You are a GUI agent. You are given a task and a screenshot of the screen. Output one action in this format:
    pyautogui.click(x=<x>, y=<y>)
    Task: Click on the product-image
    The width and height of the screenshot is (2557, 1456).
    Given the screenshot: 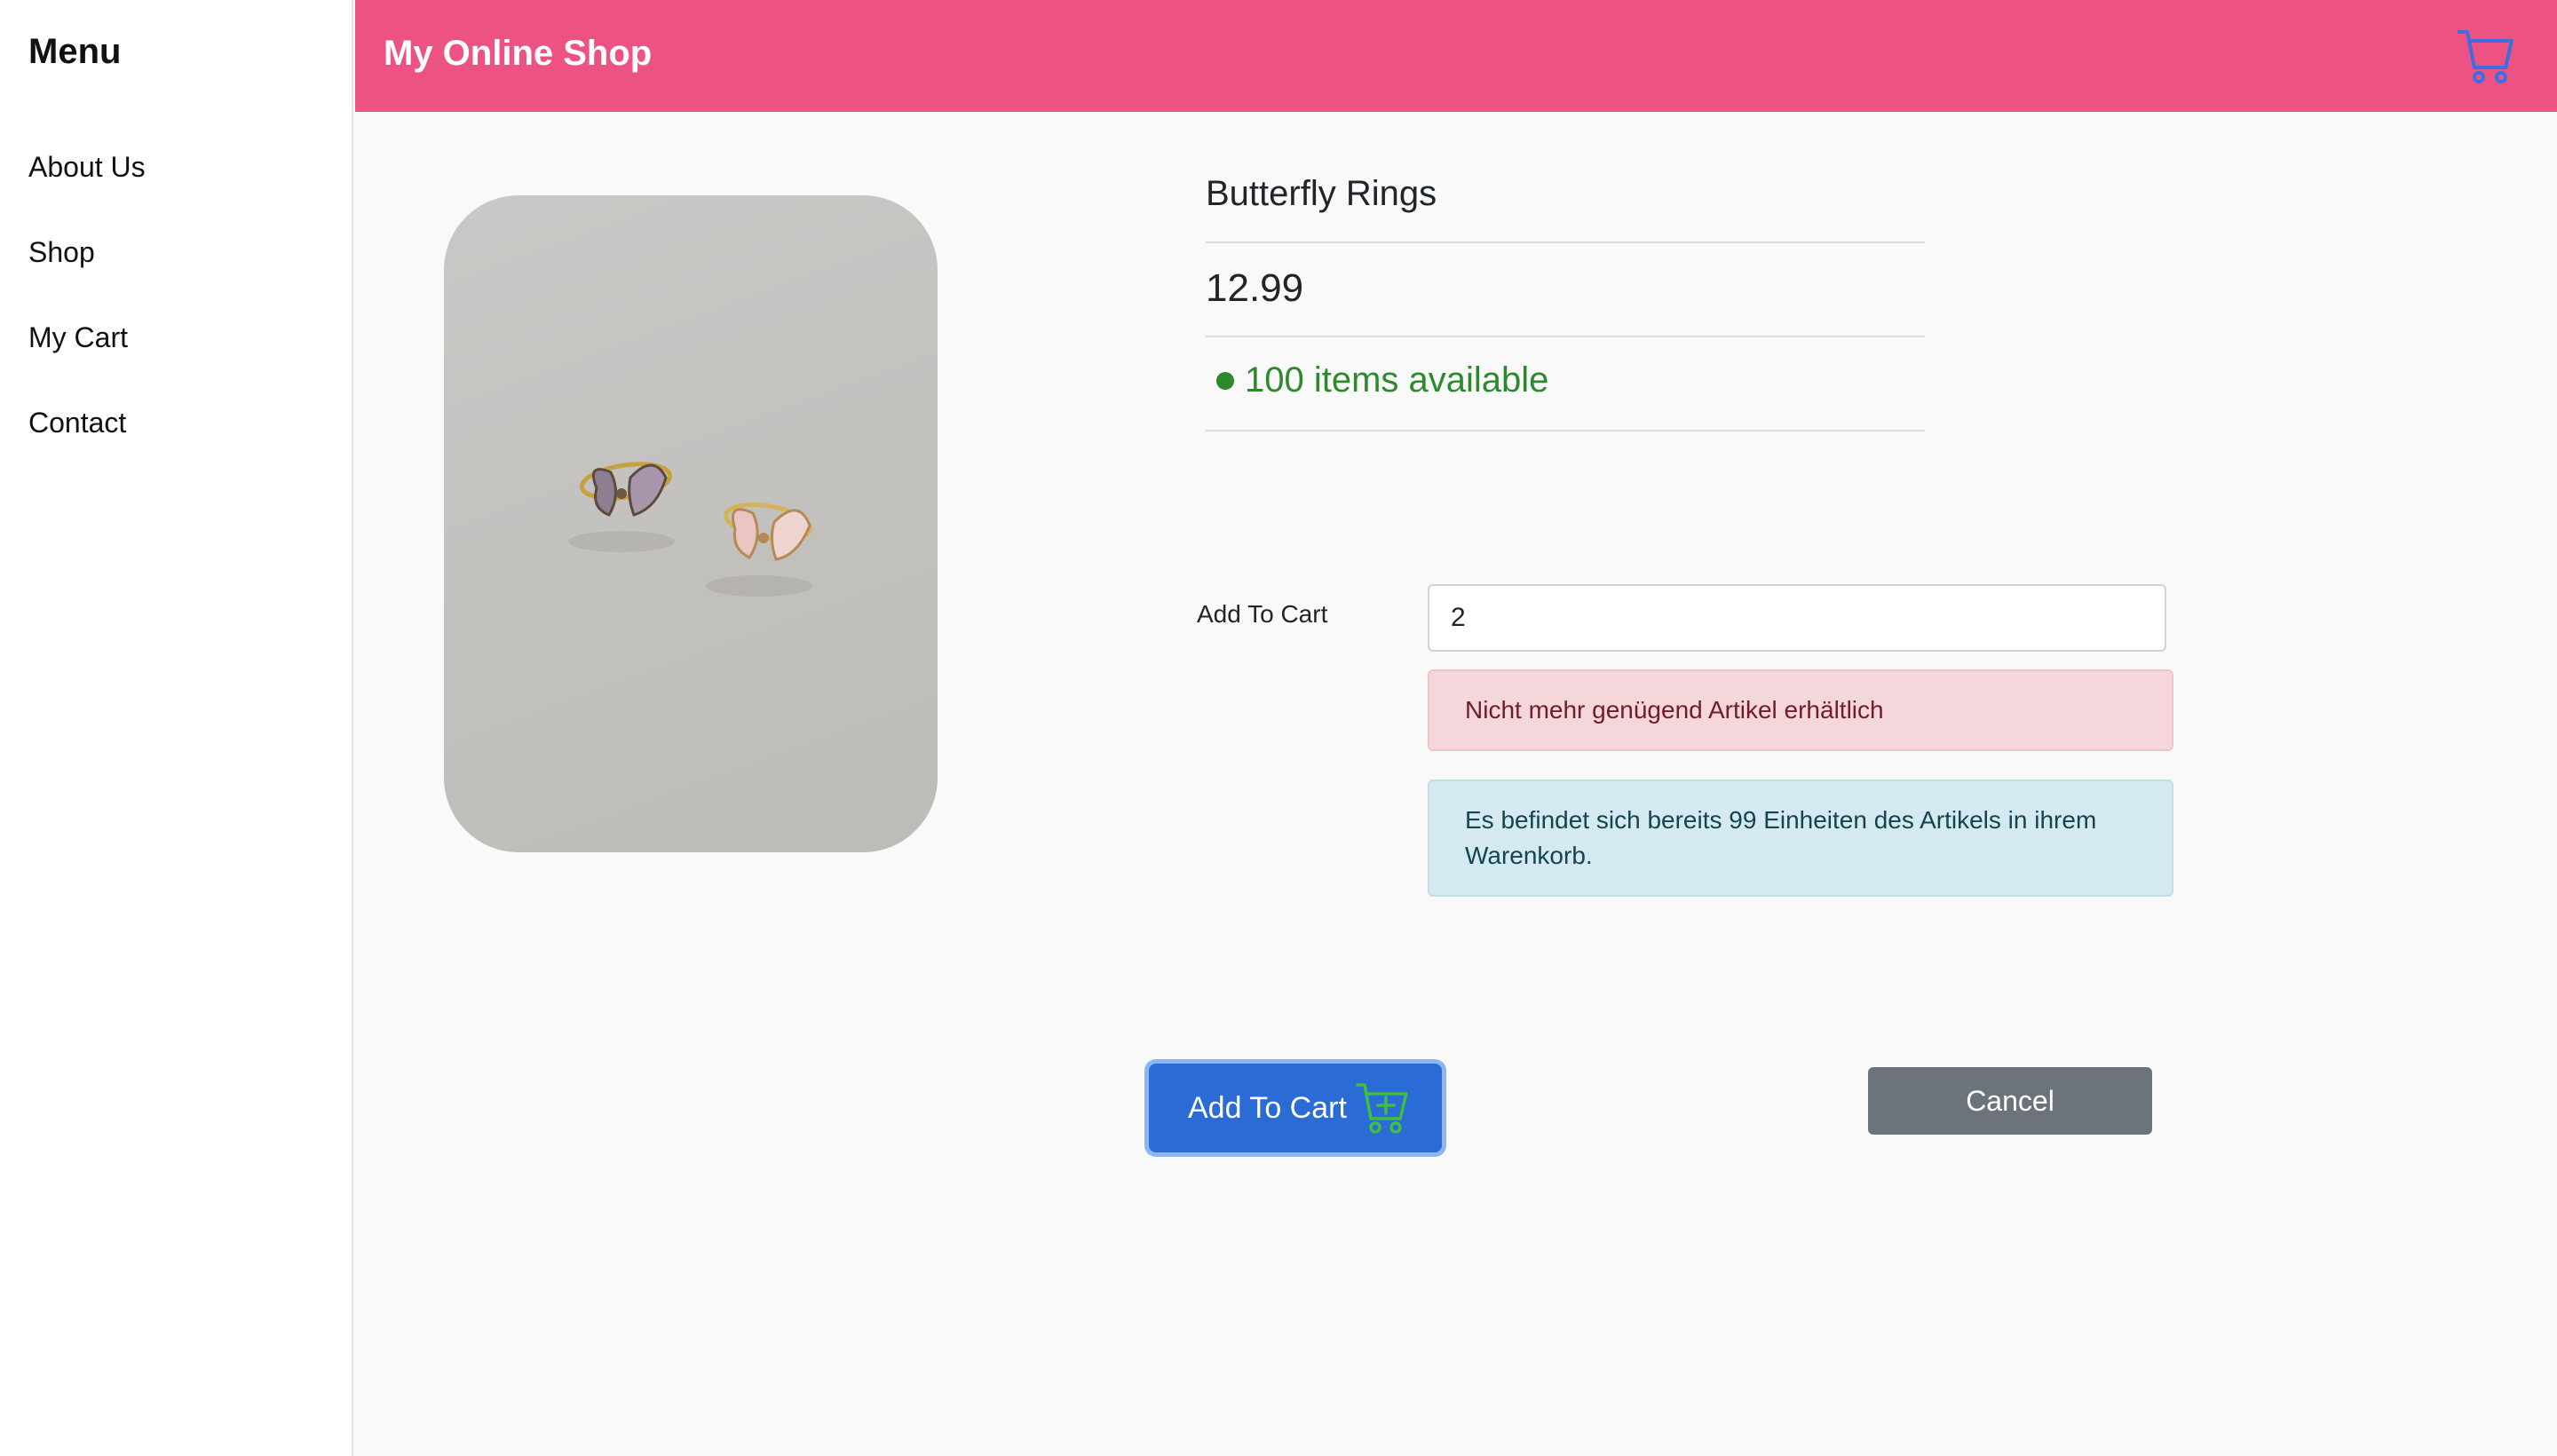 What is the action you would take?
    pyautogui.click(x=691, y=523)
    